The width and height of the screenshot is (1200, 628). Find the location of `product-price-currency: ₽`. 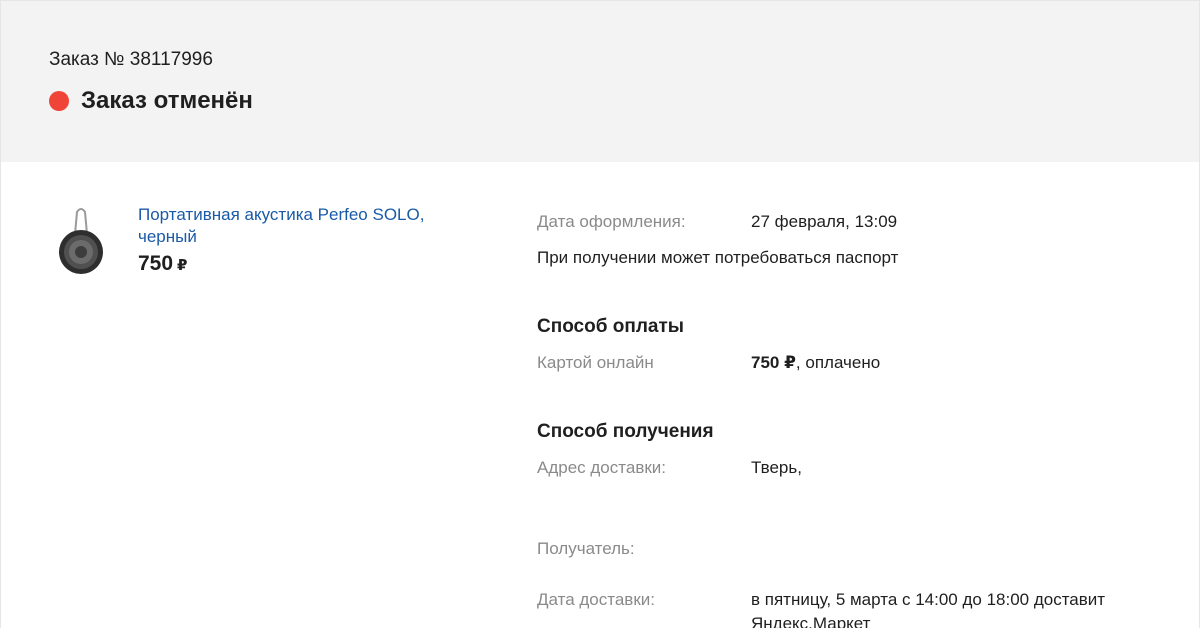

product-price-currency: ₽ is located at coordinates (182, 265).